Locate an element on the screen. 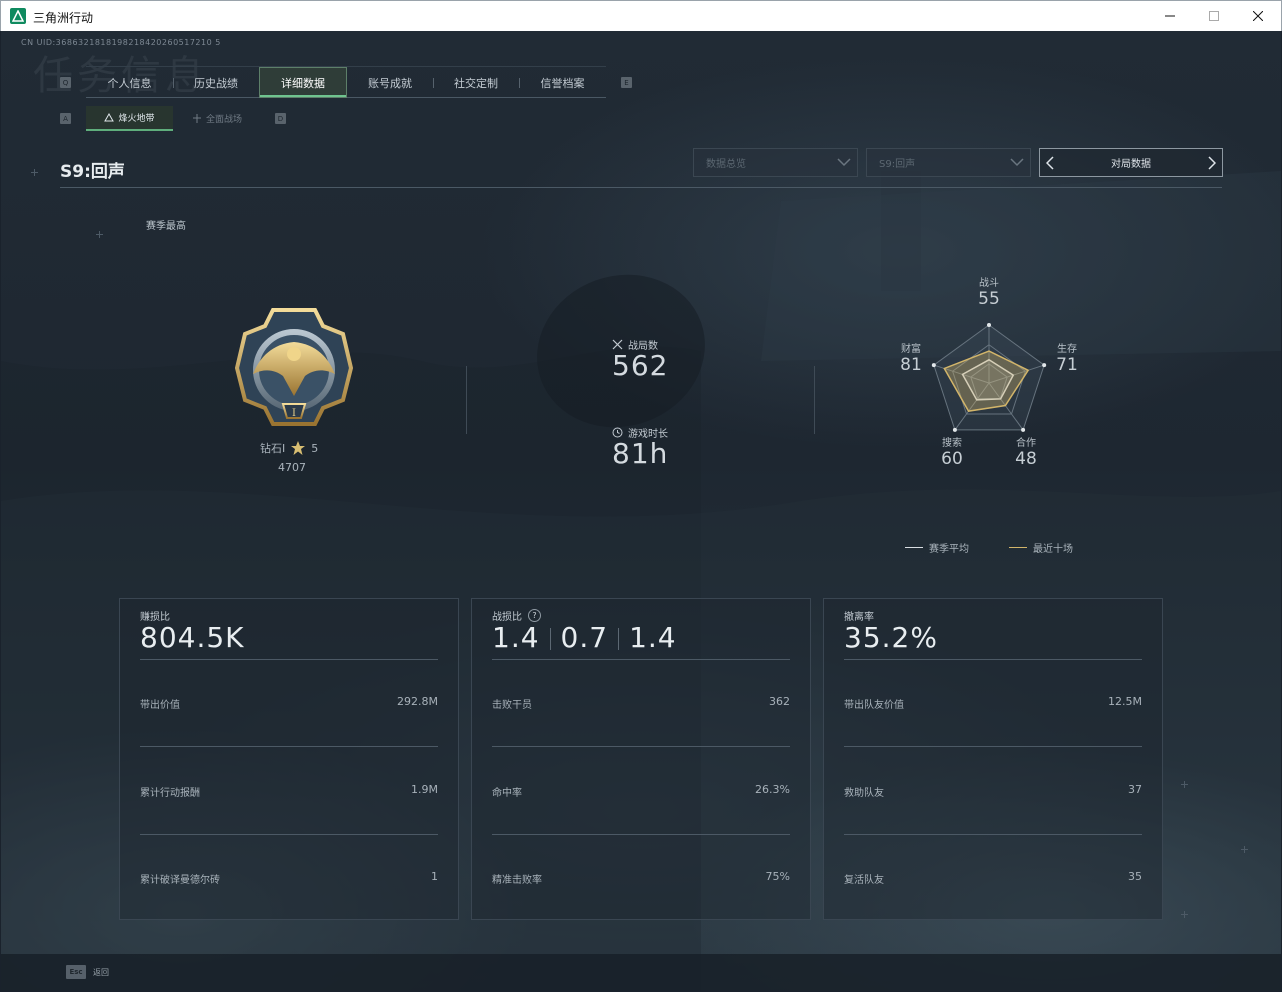 The width and height of the screenshot is (1282, 992). row-value: 26.3% is located at coordinates (772, 789).